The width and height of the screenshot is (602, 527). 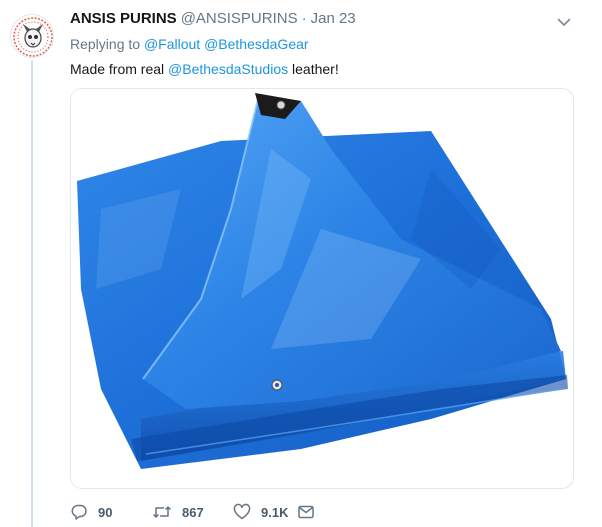 I want to click on like-count: 9.1K, so click(x=275, y=512).